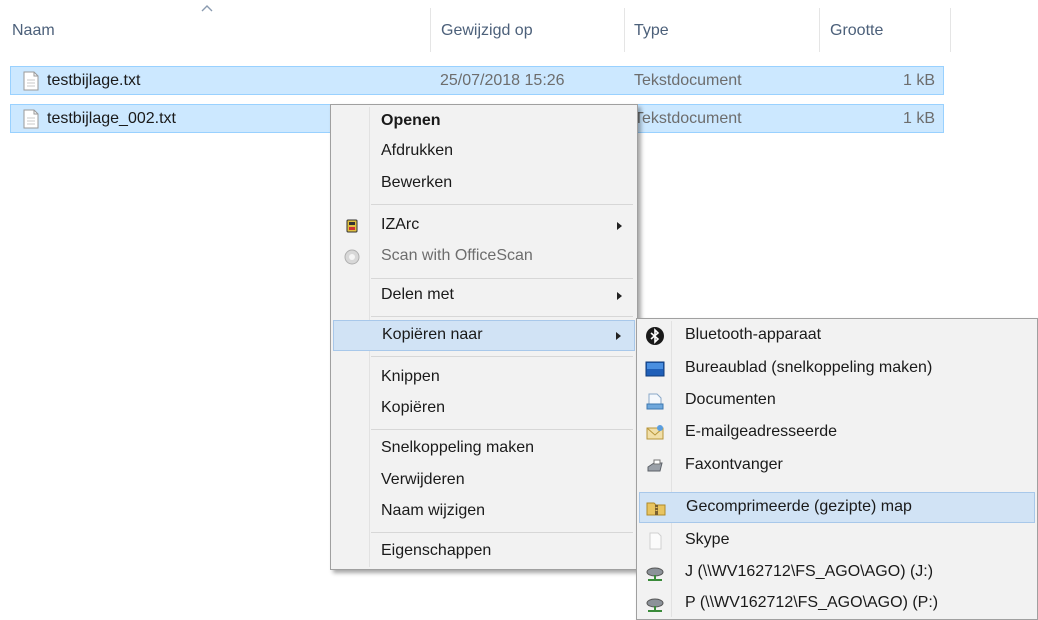 The width and height of the screenshot is (1038, 620). I want to click on menu-item-properties: Eigenschappen, so click(484, 552).